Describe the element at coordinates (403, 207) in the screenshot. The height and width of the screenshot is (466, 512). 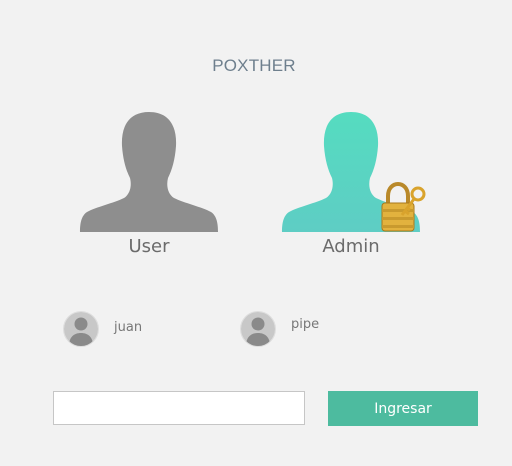
I see `padlock-with-key-icon` at that location.